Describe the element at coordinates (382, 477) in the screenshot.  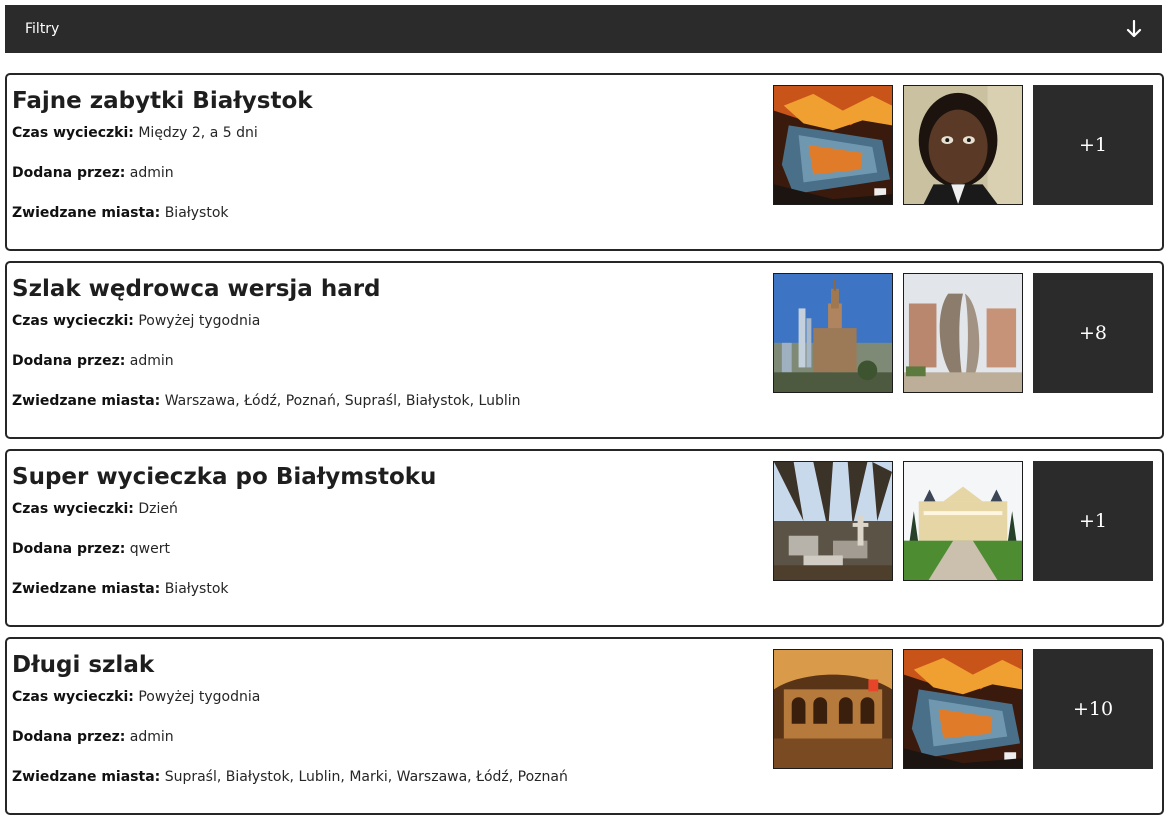
I see `trip-title: Super wycieczka po Białymstoku` at that location.